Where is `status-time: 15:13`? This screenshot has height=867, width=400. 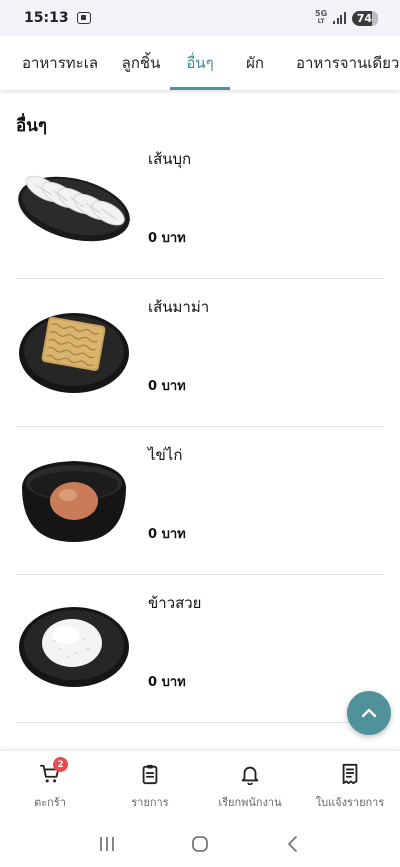
status-time: 15:13 is located at coordinates (46, 18).